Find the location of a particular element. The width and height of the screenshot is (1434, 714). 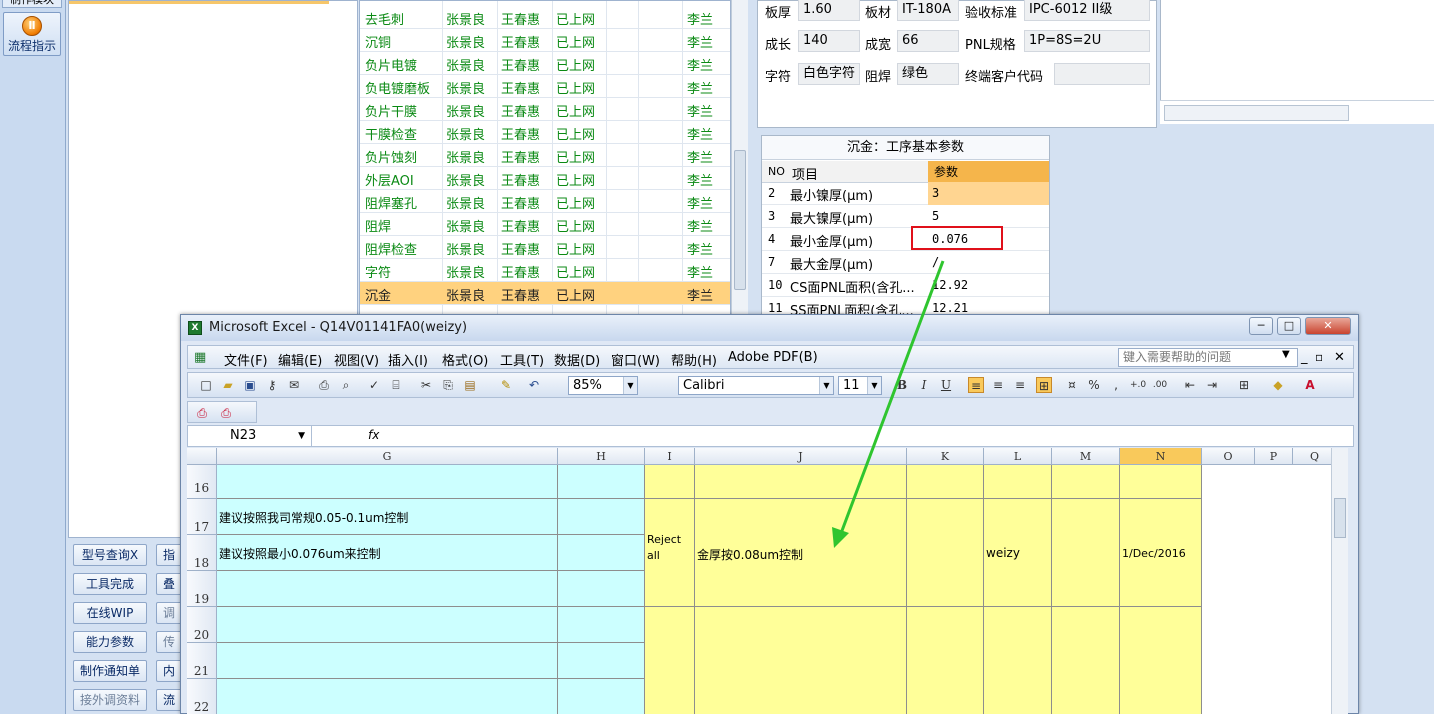

menu-item: 格式(O) is located at coordinates (465, 359).